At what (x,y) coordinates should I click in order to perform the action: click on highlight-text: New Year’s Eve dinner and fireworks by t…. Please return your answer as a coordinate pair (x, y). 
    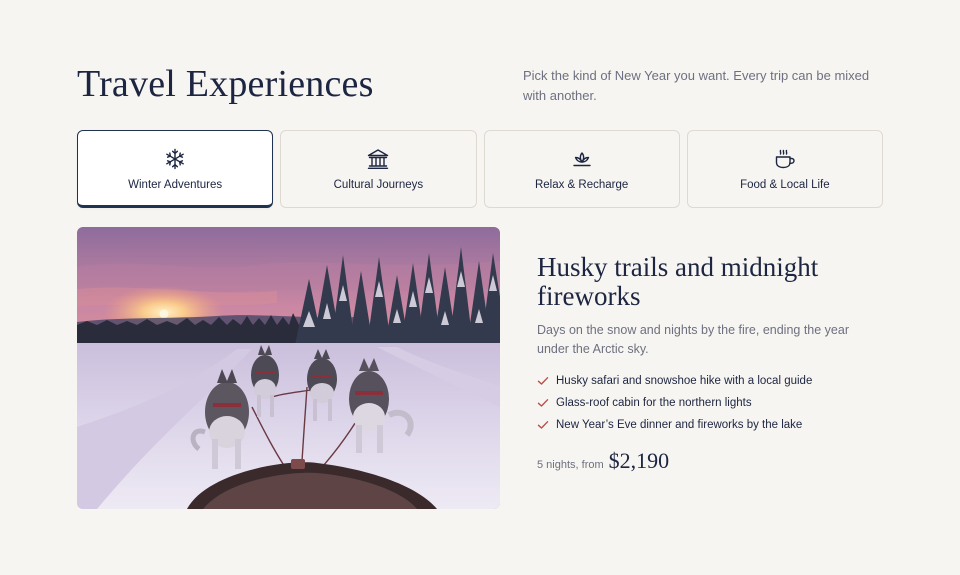
    Looking at the image, I should click on (679, 425).